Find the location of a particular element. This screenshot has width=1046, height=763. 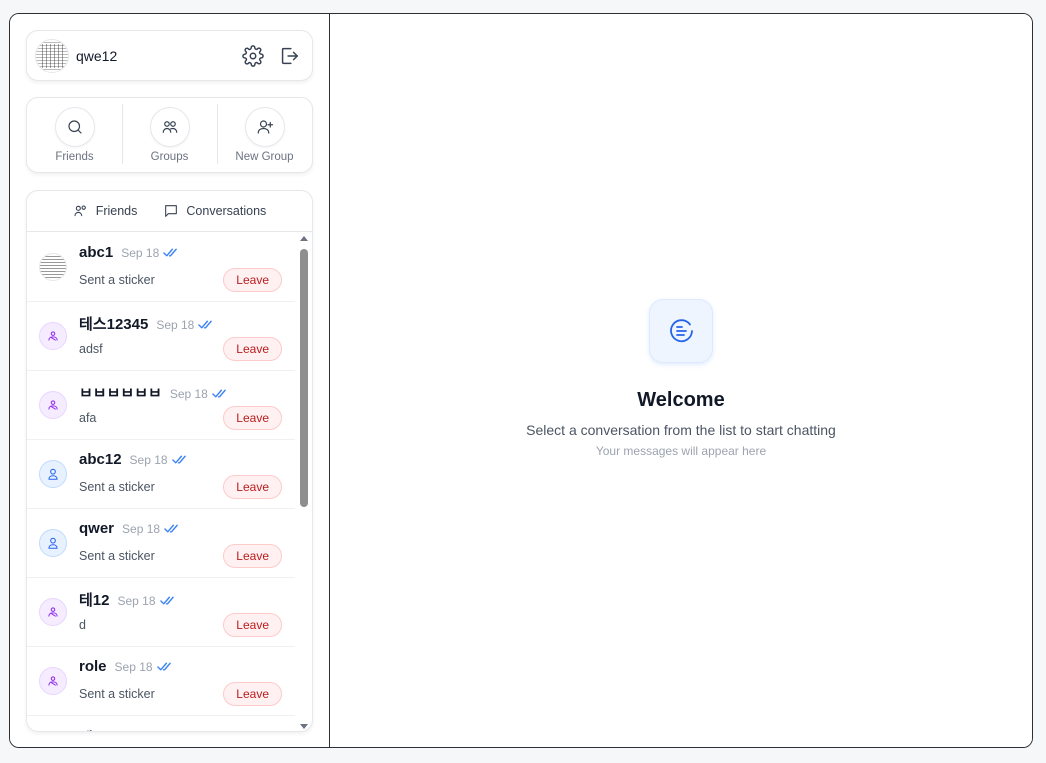

conversation-row: 테스123456Sep 18Leave is located at coordinates (161, 723).